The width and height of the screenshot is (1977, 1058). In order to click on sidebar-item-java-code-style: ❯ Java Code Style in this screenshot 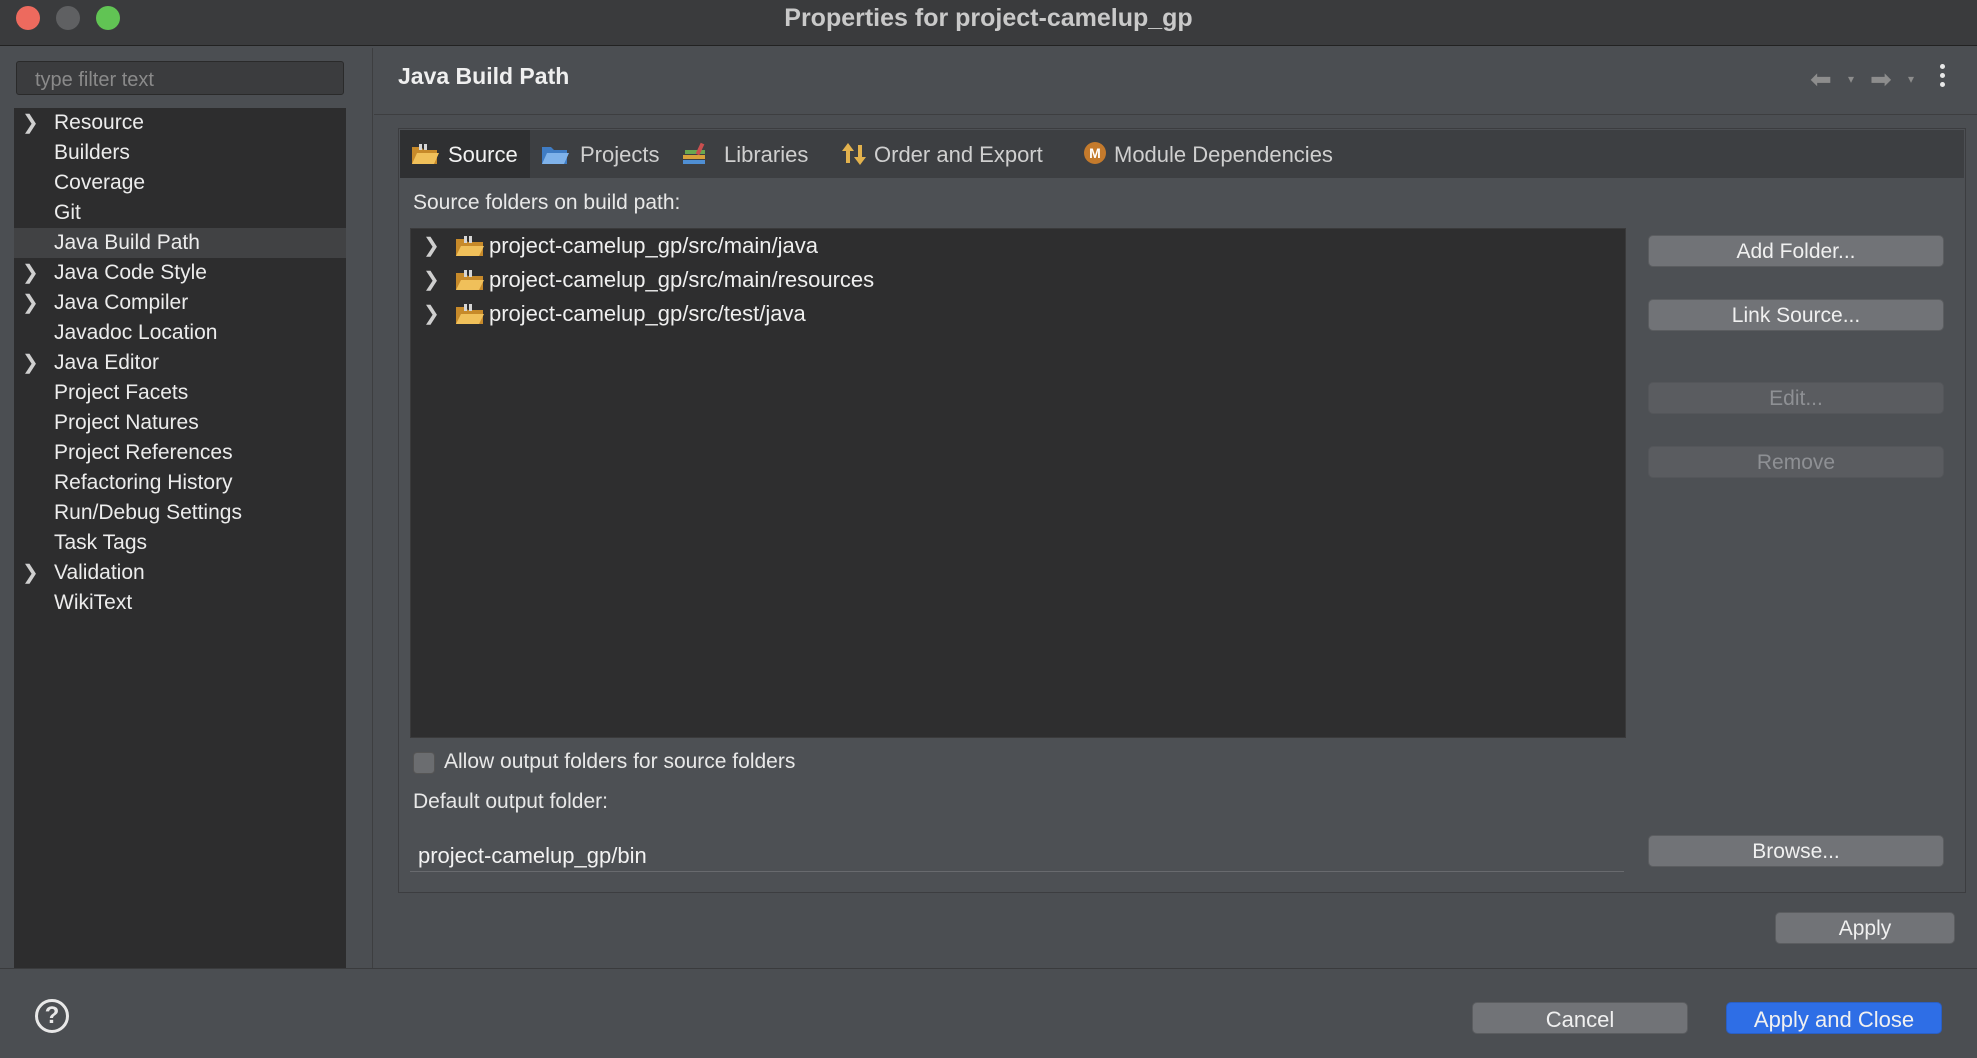, I will do `click(180, 273)`.